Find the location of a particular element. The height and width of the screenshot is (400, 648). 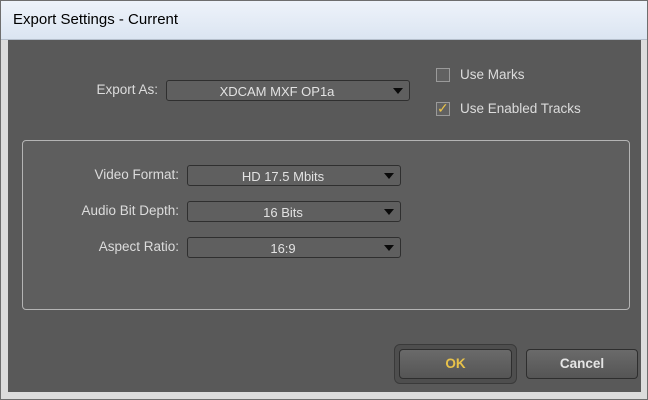

audio-bit-depth-dropdown: 16 Bits is located at coordinates (294, 211).